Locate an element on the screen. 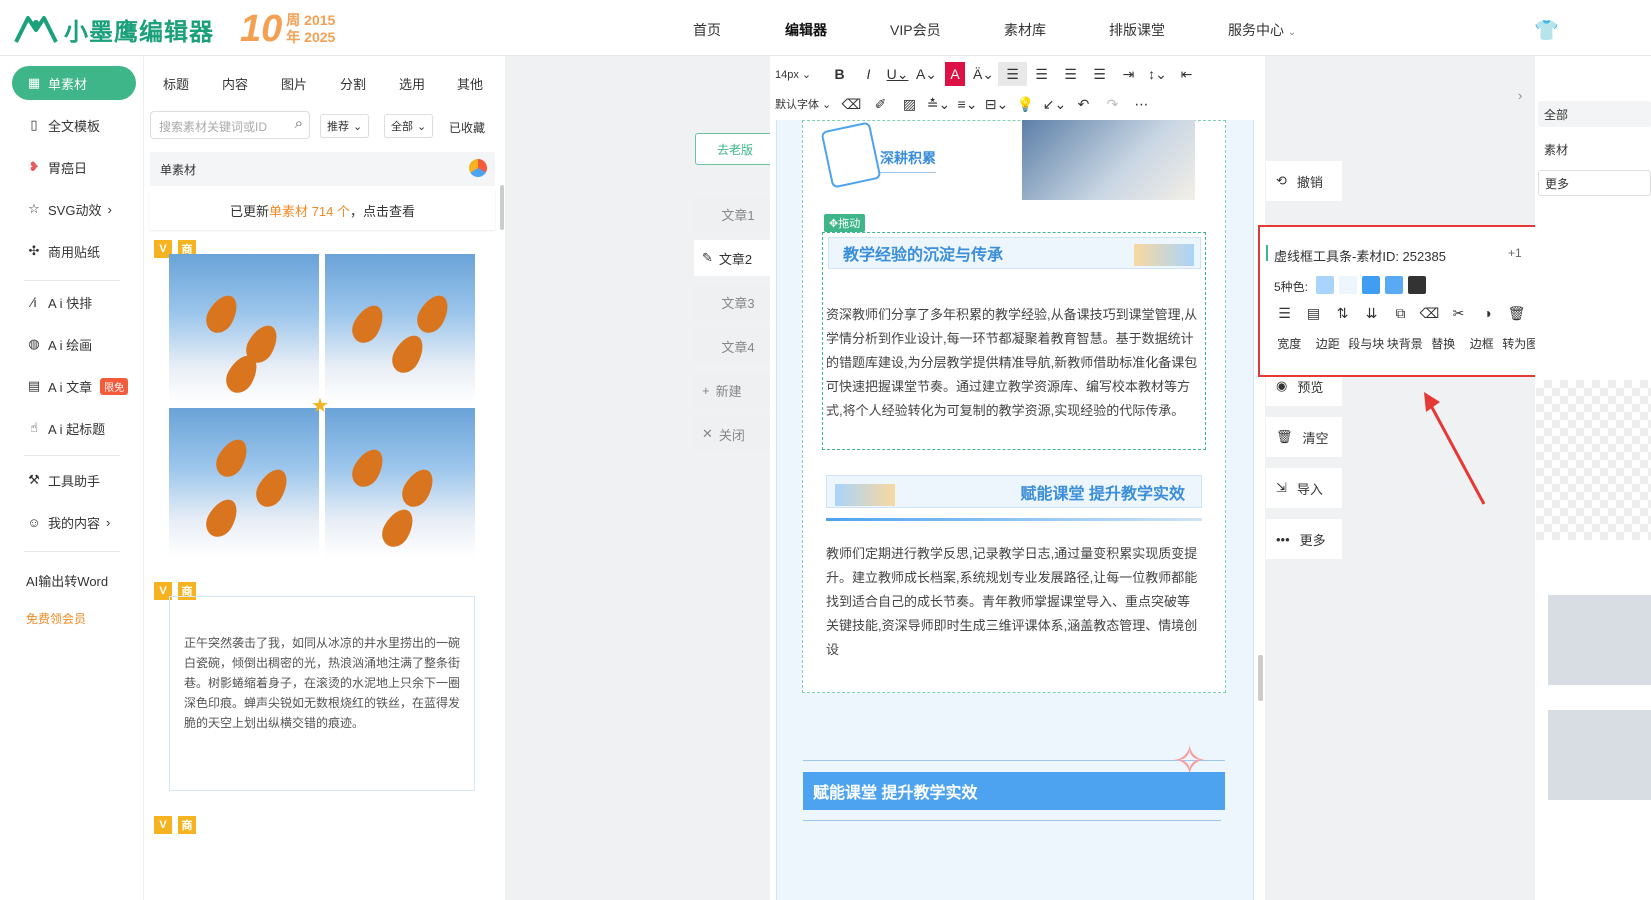 The image size is (1651, 900). editor-scrollbar is located at coordinates (1260, 678).